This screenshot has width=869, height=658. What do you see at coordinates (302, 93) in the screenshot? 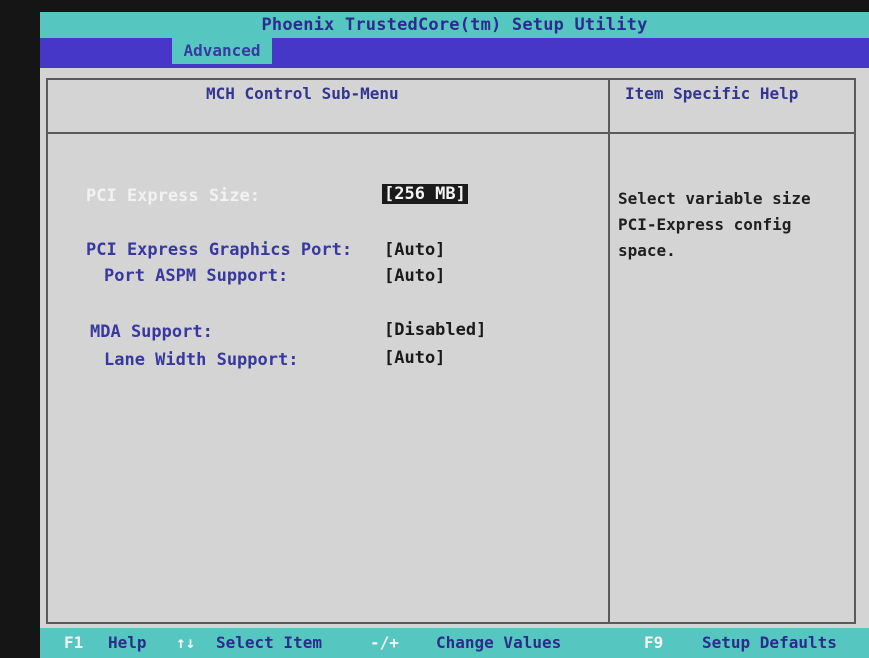
I see `submenu-title: MCH Control Sub-Menu` at bounding box center [302, 93].